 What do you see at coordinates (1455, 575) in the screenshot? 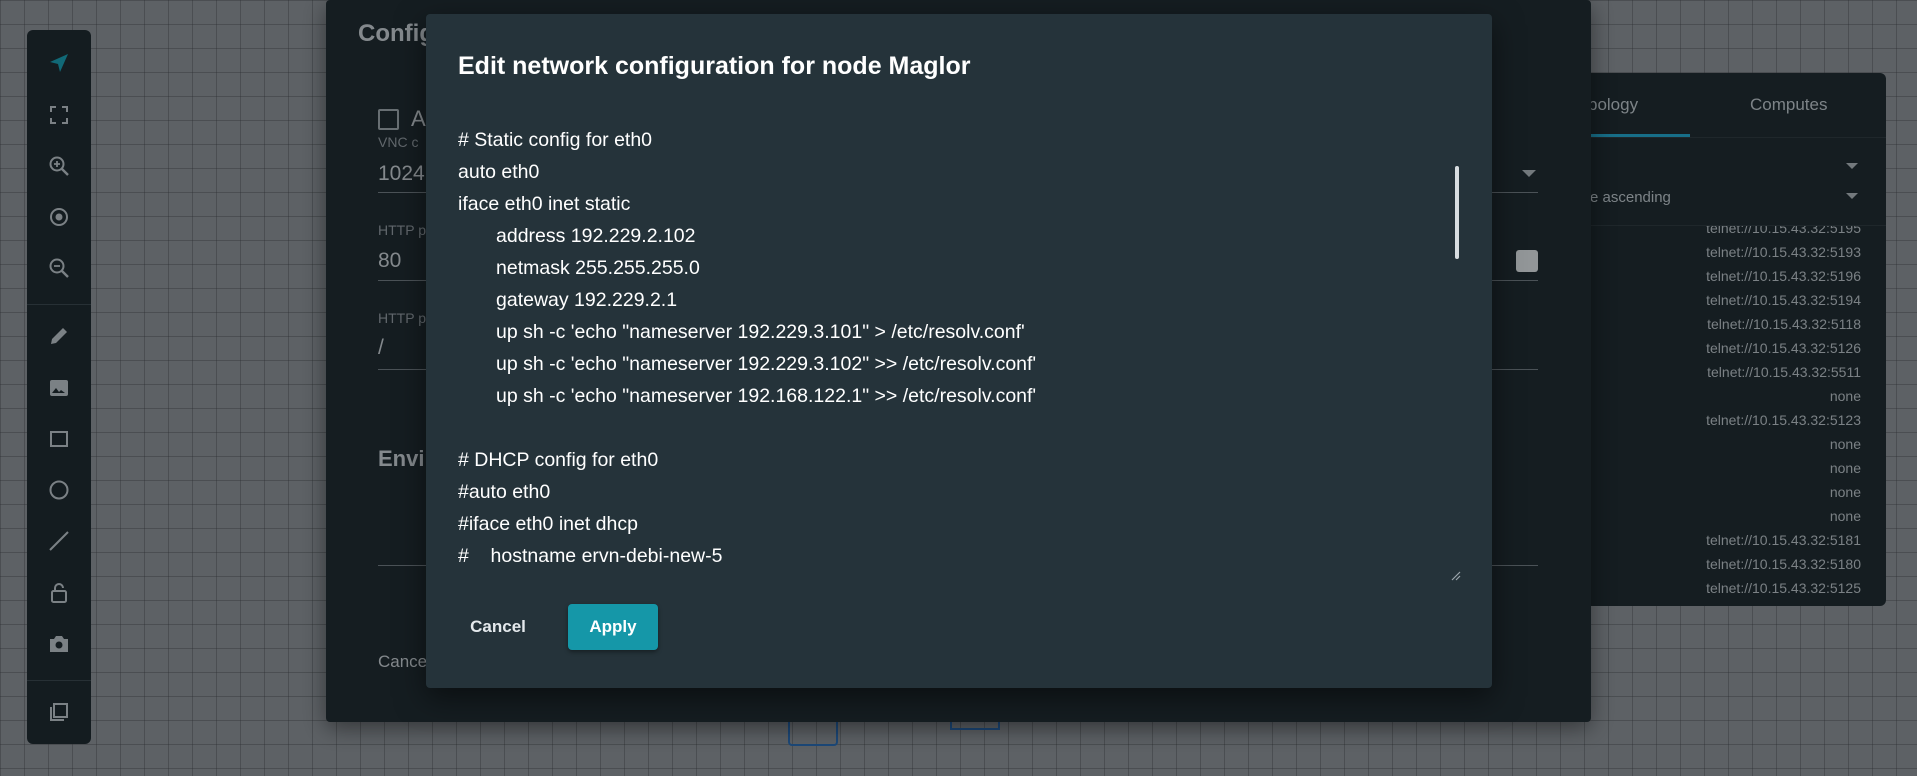
I see `resize-handle-icon` at bounding box center [1455, 575].